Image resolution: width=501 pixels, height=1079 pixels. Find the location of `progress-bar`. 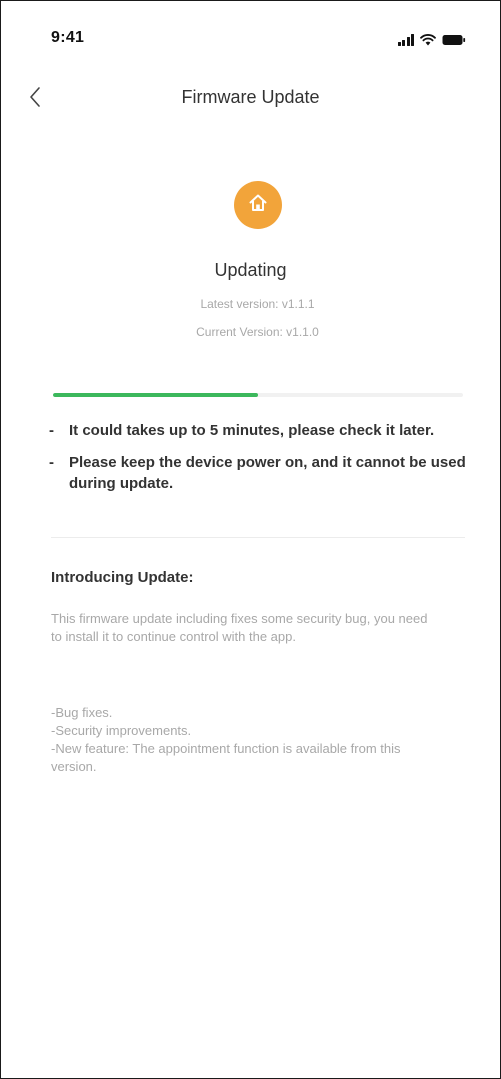

progress-bar is located at coordinates (258, 395).